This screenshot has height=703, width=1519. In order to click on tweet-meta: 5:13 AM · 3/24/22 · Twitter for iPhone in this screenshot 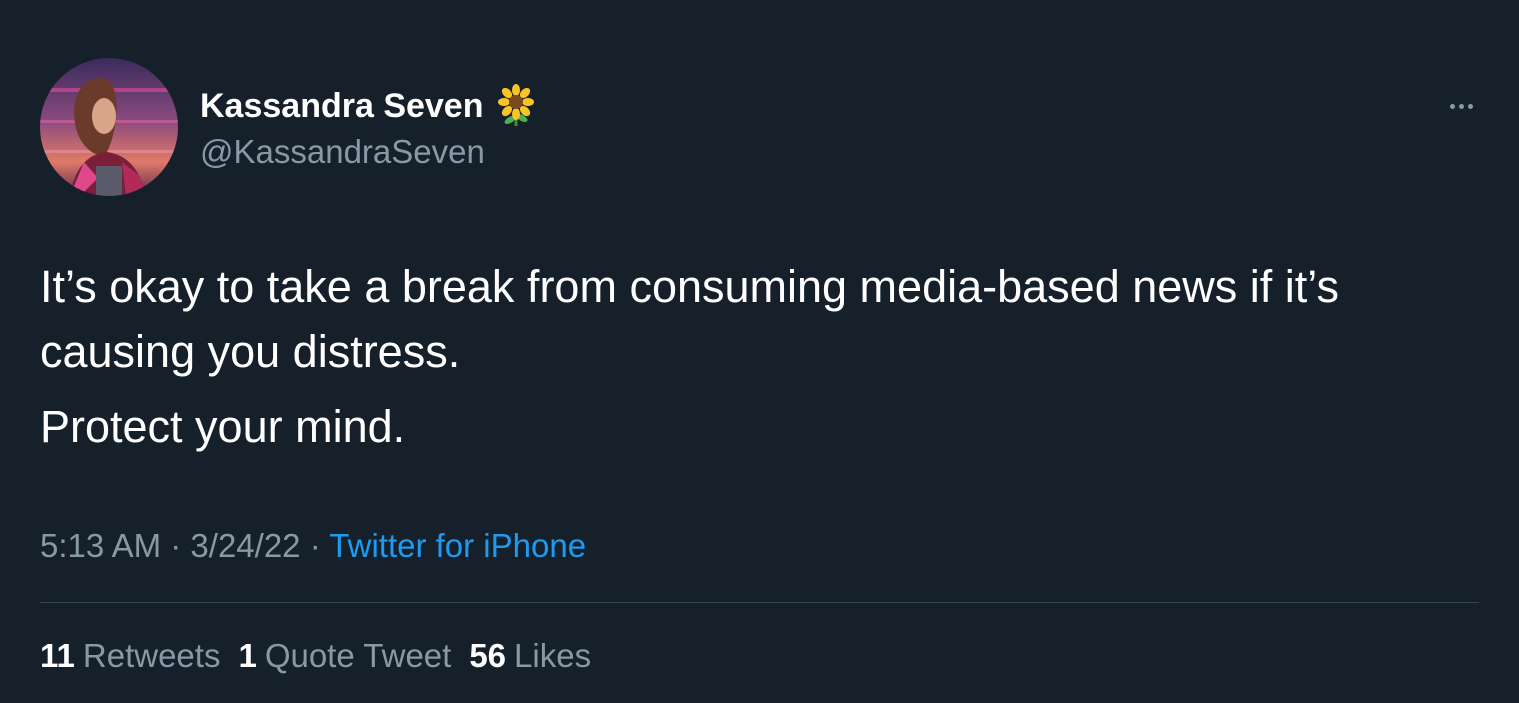, I will do `click(313, 546)`.